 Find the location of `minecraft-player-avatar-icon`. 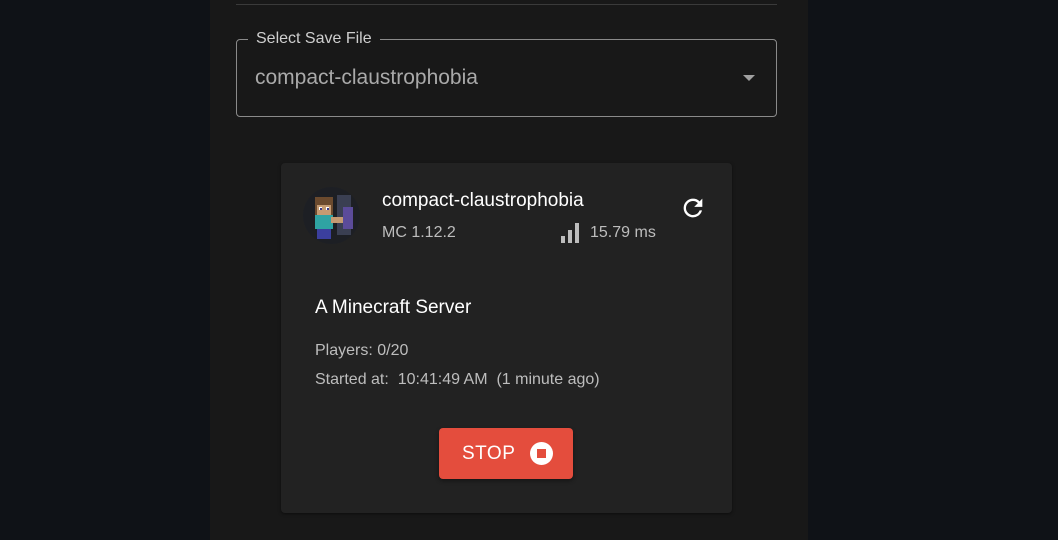

minecraft-player-avatar-icon is located at coordinates (331, 215).